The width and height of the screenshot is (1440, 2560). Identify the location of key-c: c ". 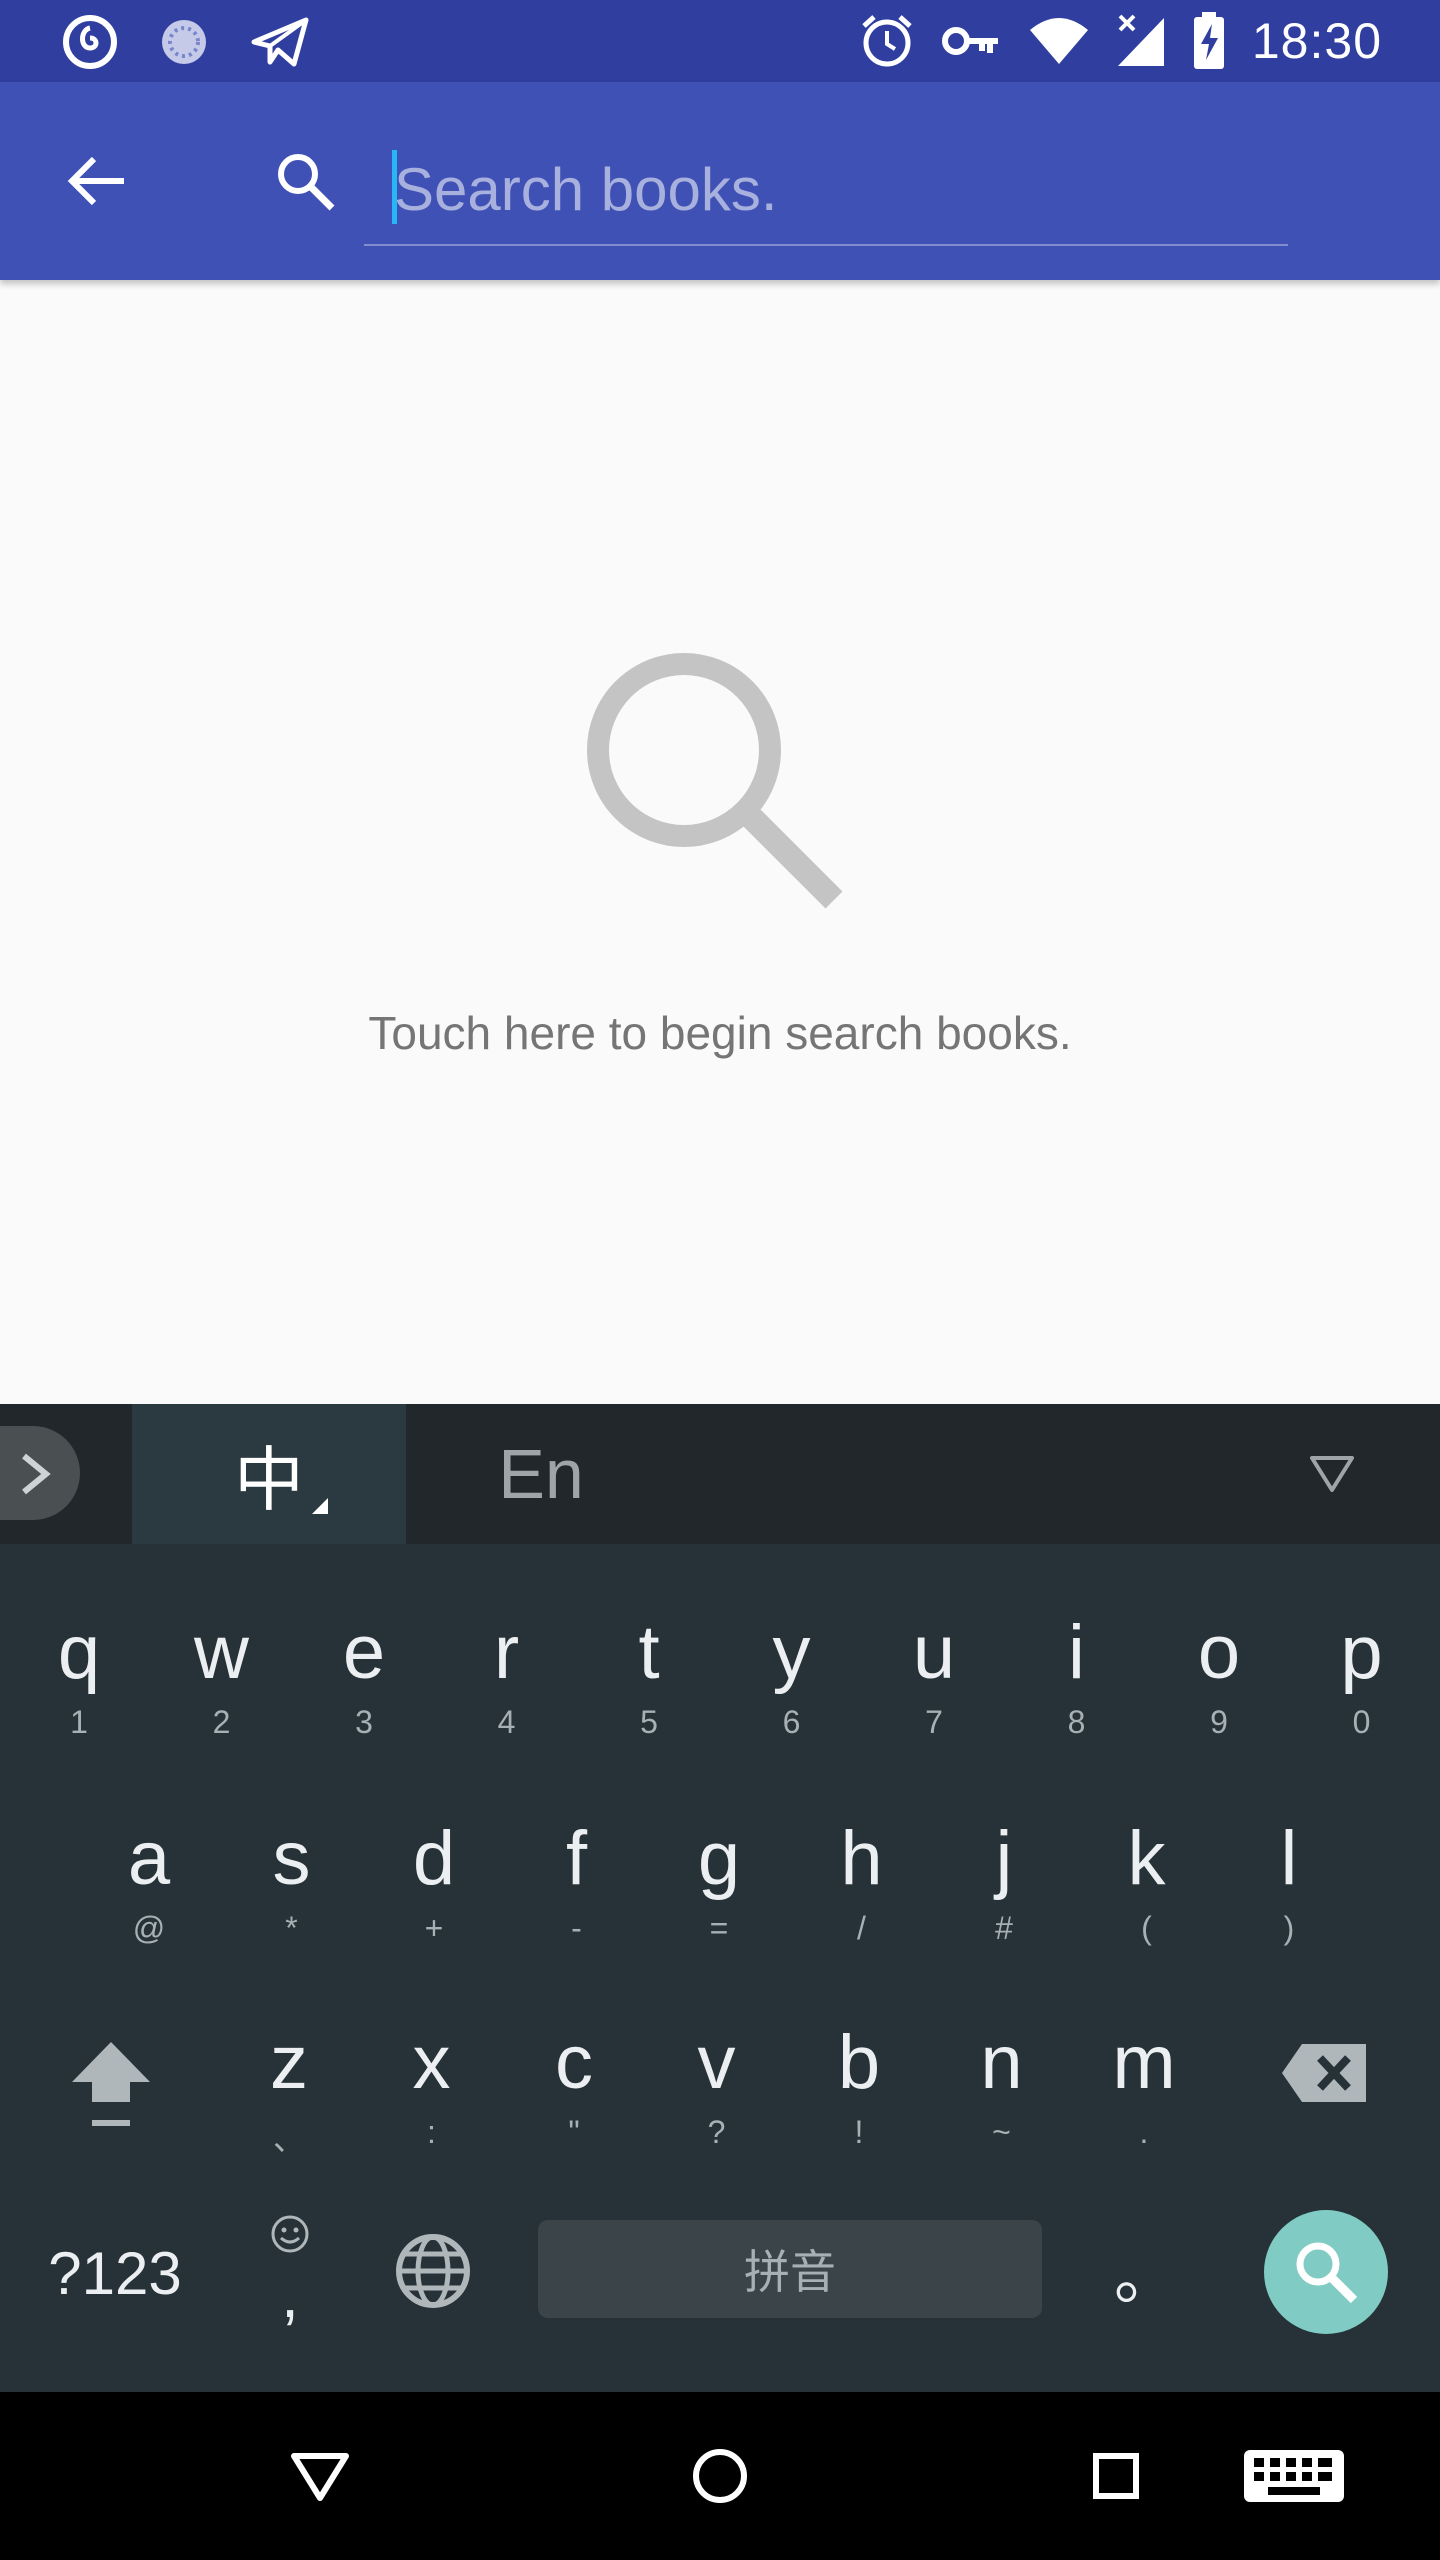
(574, 2100).